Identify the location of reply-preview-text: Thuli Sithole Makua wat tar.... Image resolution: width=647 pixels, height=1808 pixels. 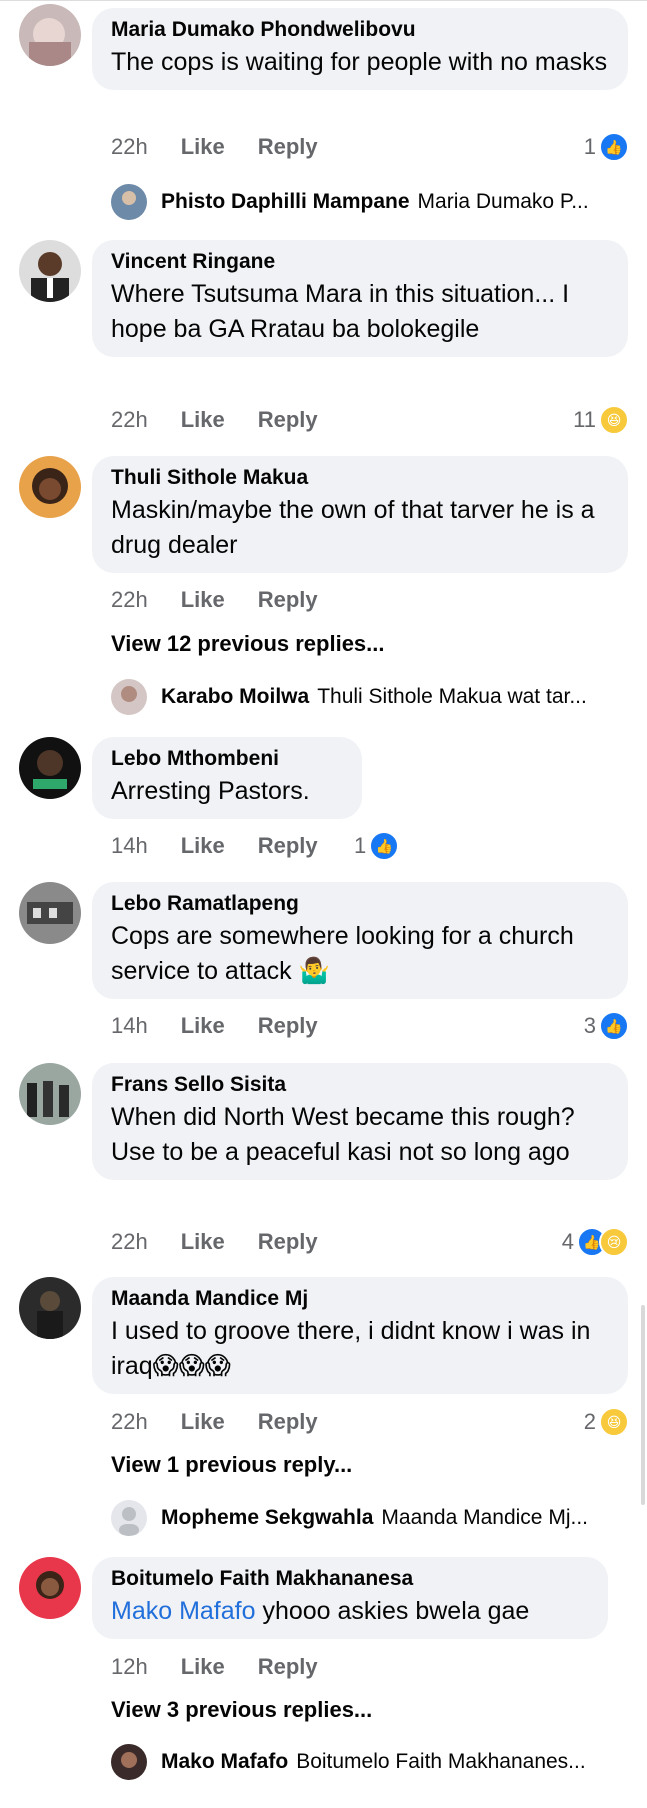
(452, 696).